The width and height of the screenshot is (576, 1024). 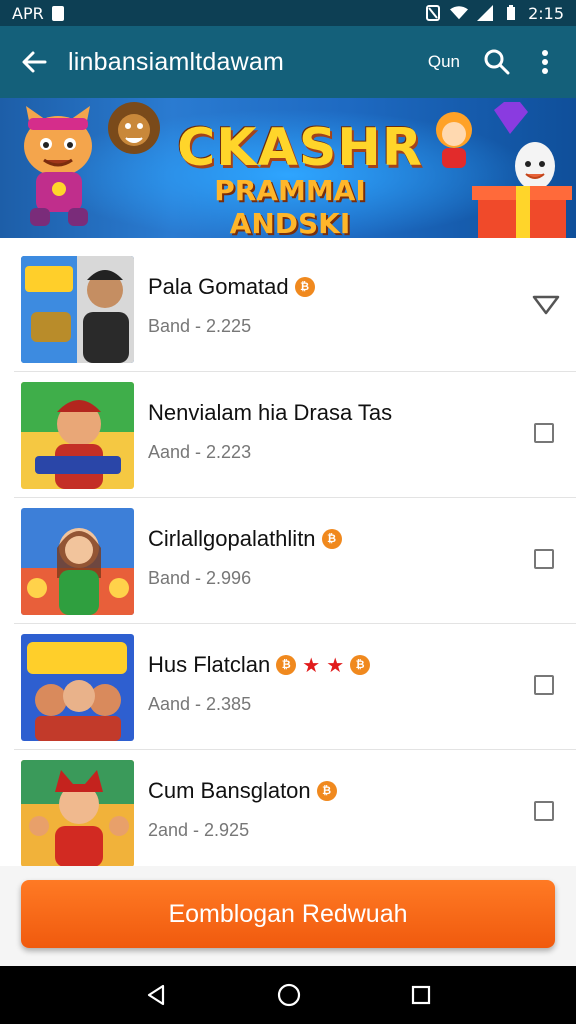 I want to click on item-subtitle: Band - 2.996, so click(x=200, y=578).